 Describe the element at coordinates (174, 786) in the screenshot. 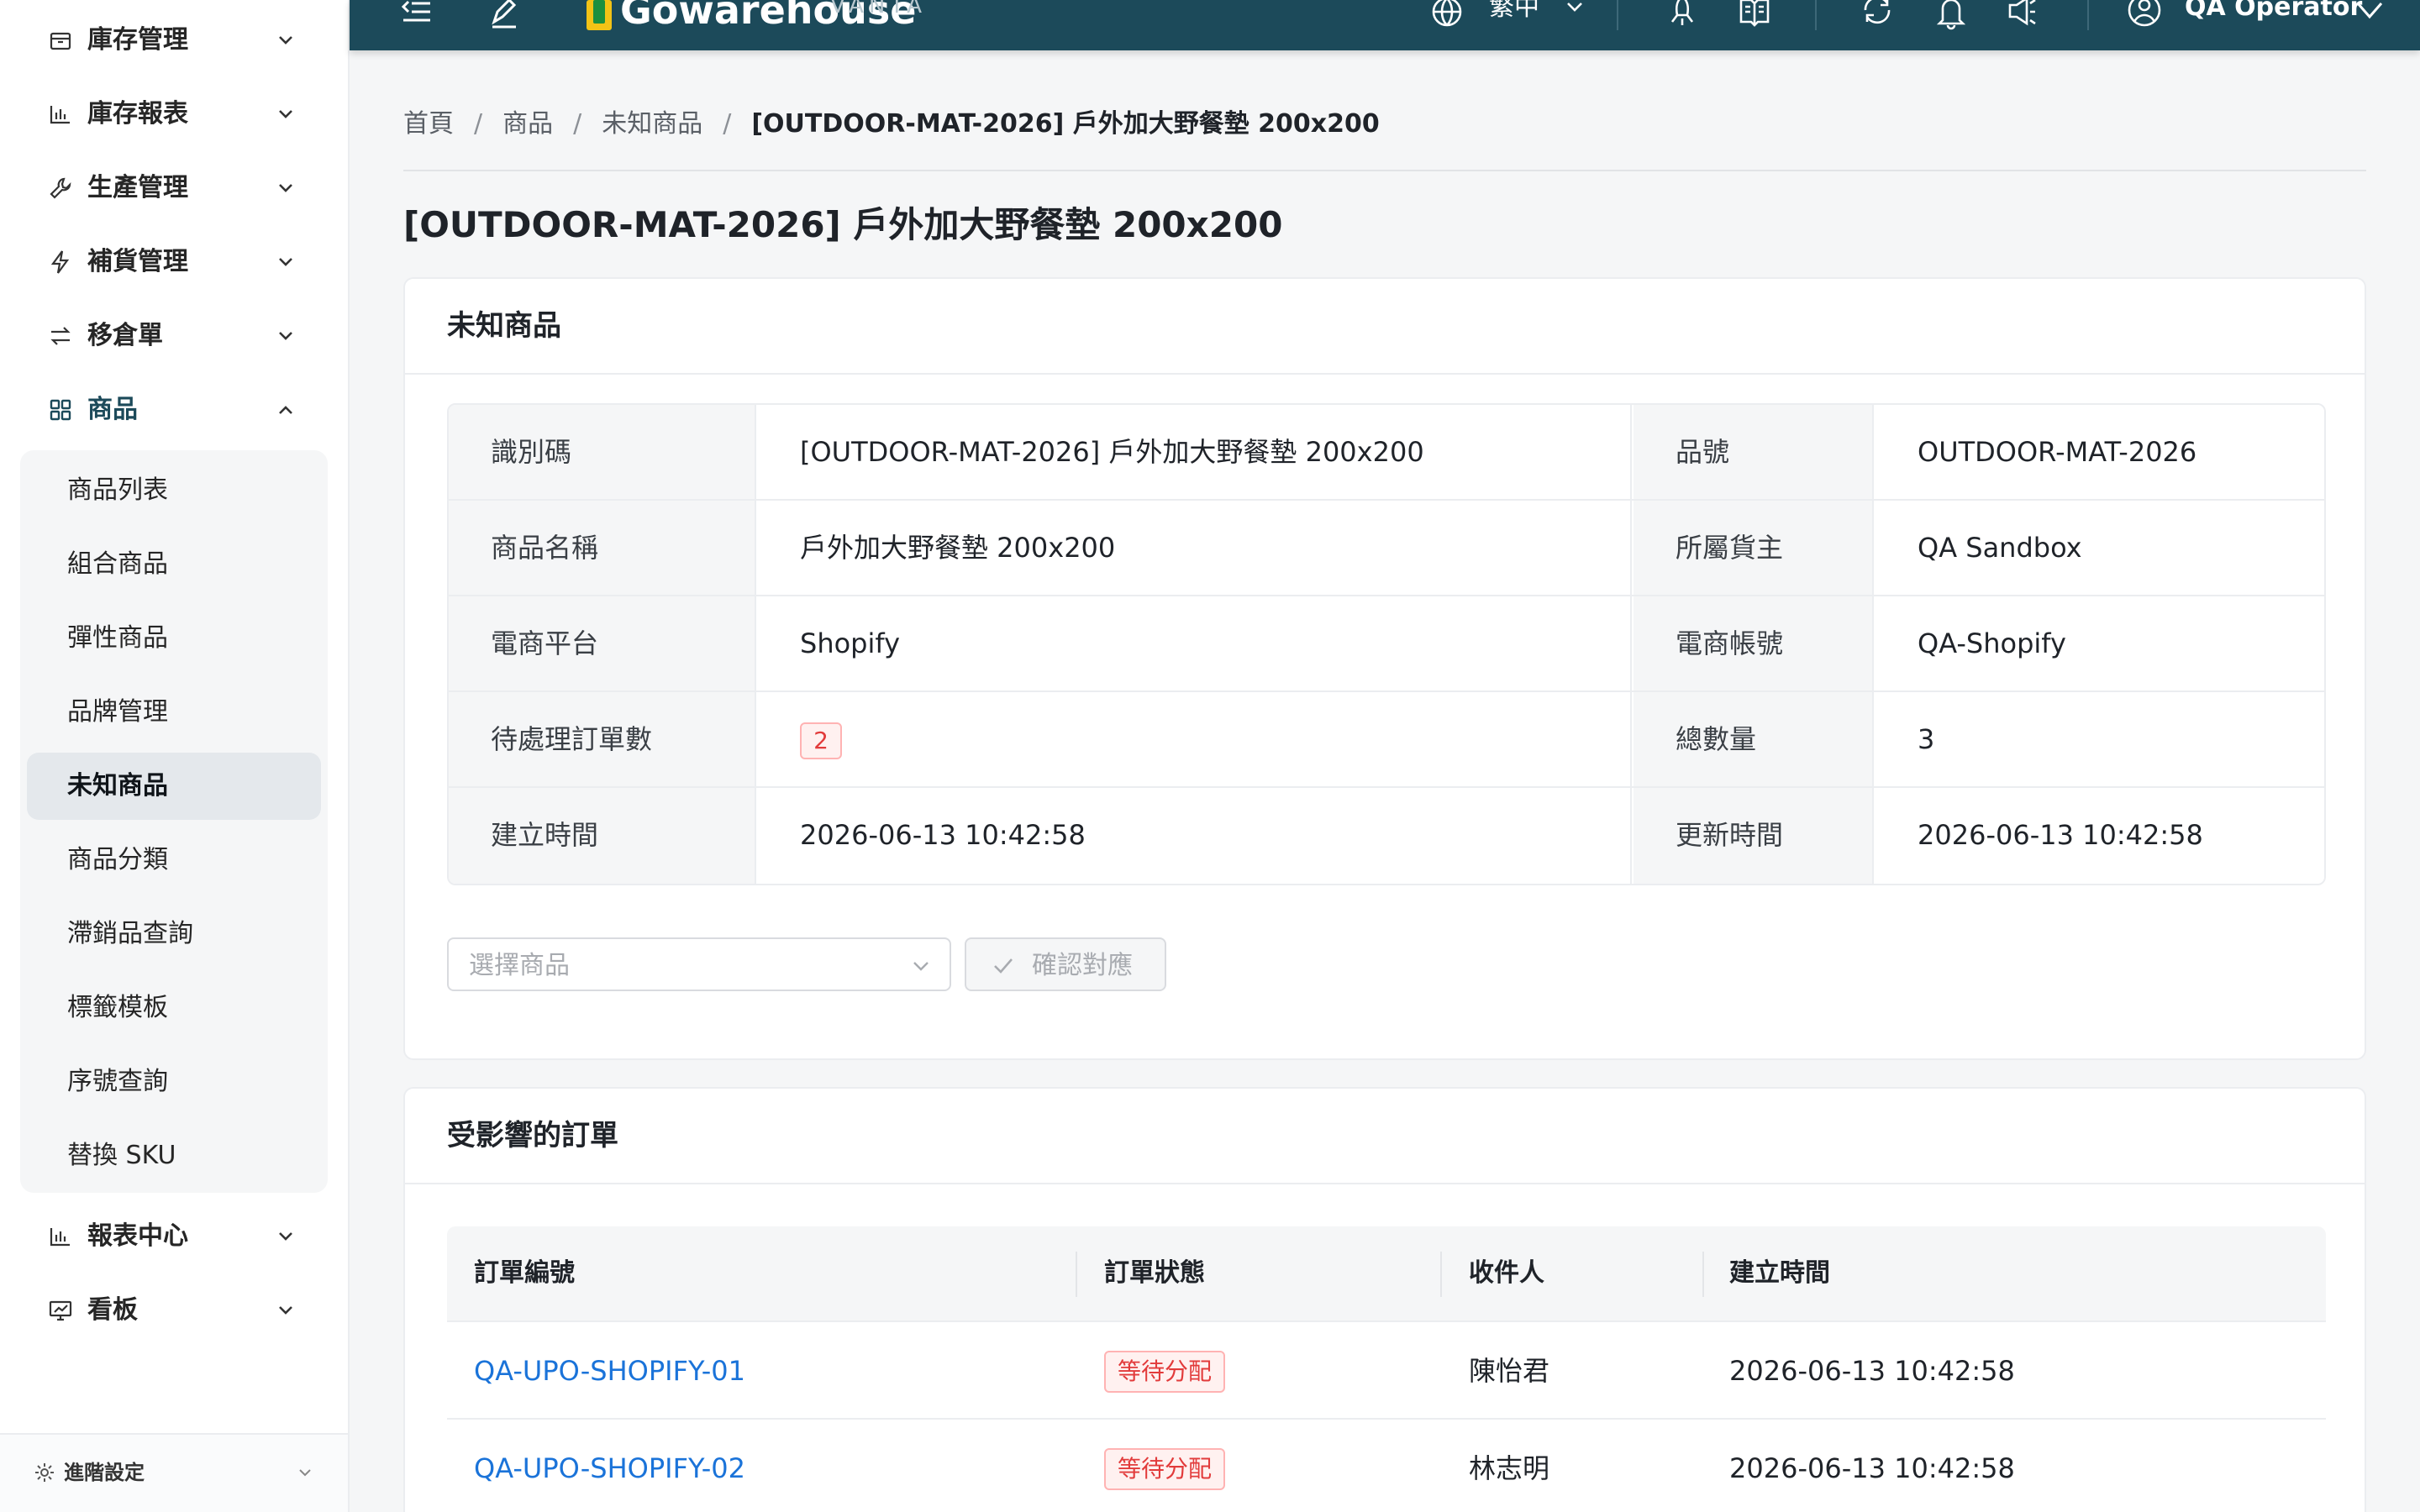

I see `submenu-item-unknown-products: 未知商品` at that location.